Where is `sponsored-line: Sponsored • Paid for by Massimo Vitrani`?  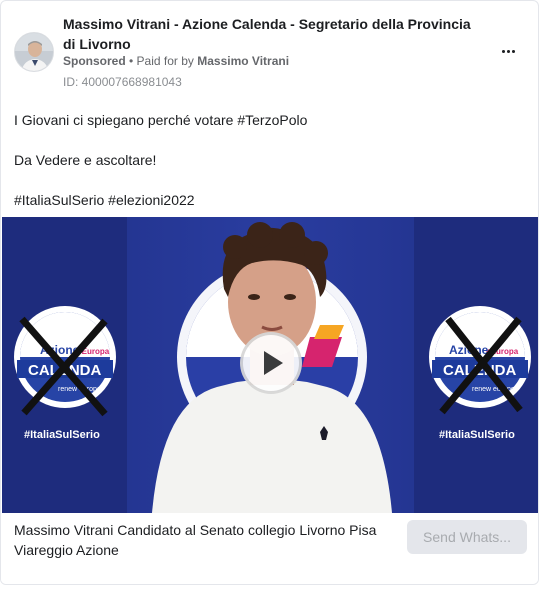 sponsored-line: Sponsored • Paid for by Massimo Vitrani is located at coordinates (176, 61).